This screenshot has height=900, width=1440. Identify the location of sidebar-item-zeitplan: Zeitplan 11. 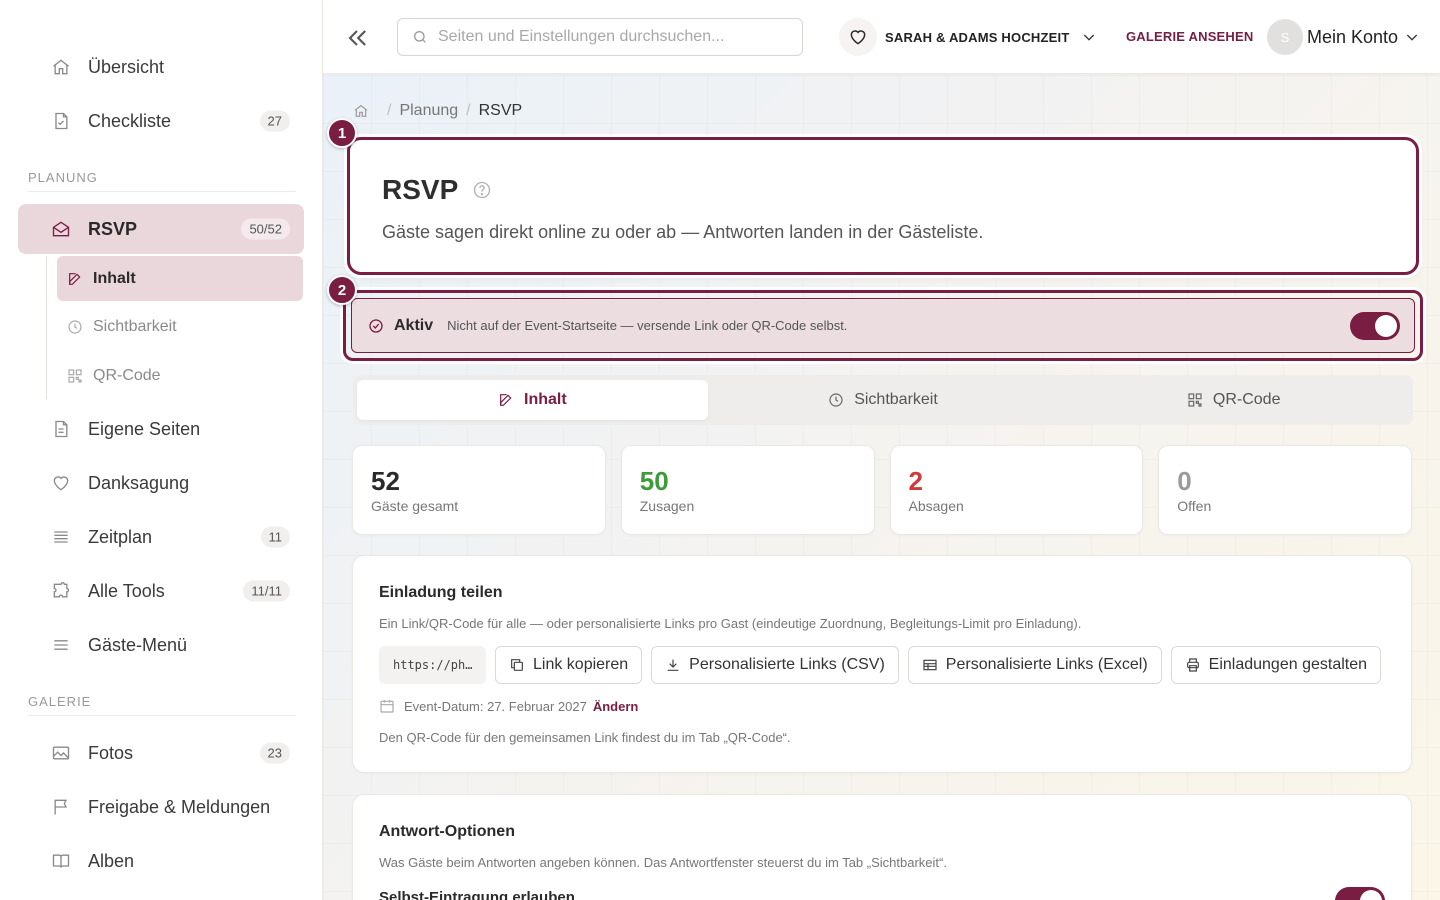
(161, 537).